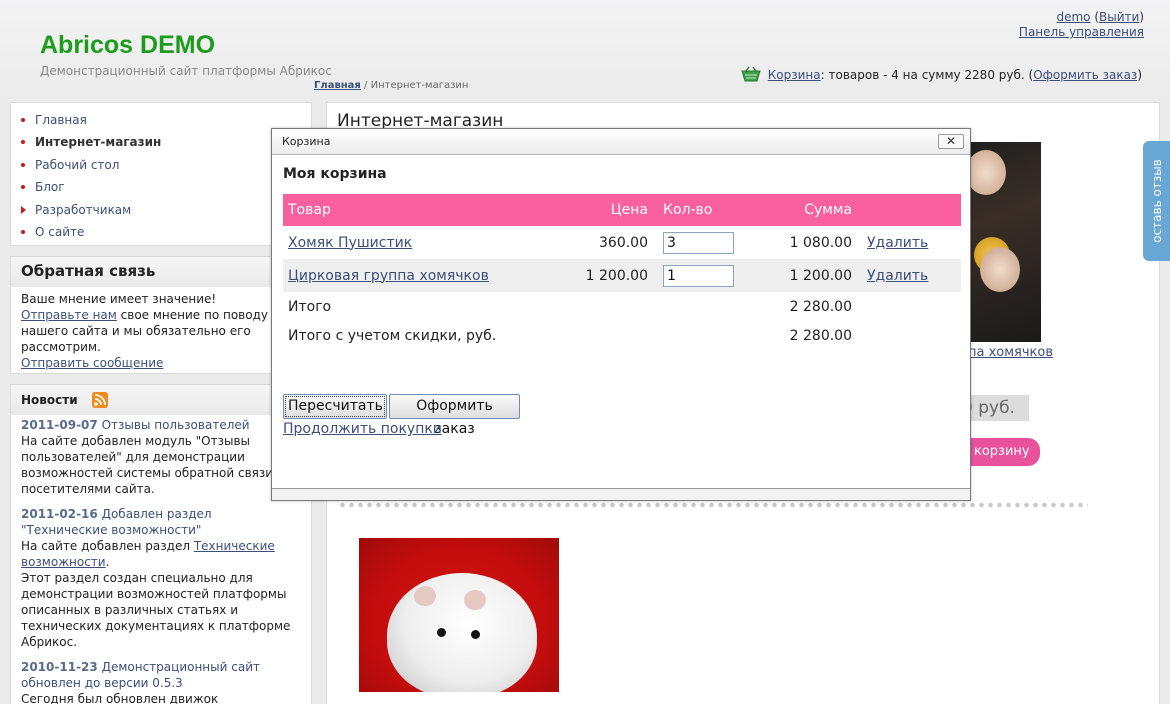 This screenshot has width=1170, height=704. I want to click on cart-table-header: Товар Цена Кол-во Сумма, so click(622, 210).